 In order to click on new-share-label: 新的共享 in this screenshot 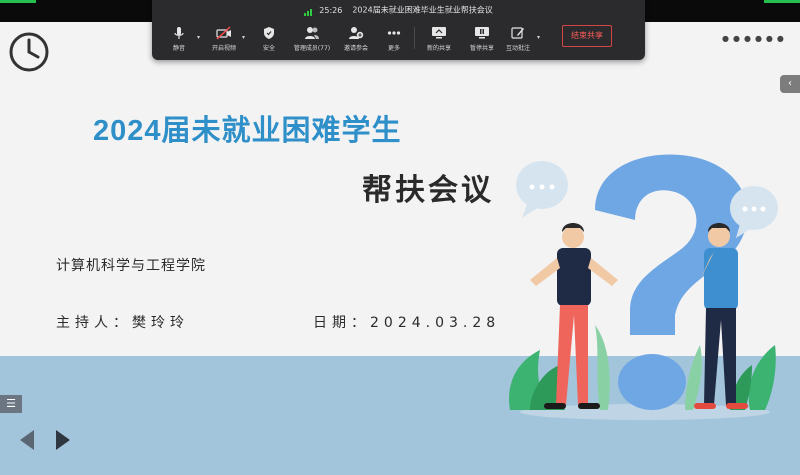, I will do `click(438, 48)`.